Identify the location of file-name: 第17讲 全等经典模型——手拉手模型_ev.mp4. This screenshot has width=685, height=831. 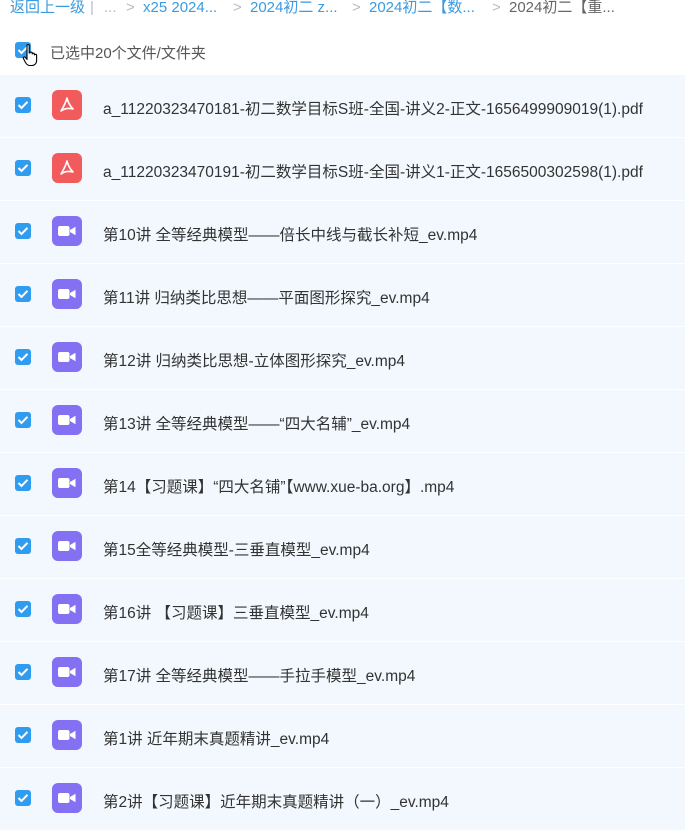
(392, 675).